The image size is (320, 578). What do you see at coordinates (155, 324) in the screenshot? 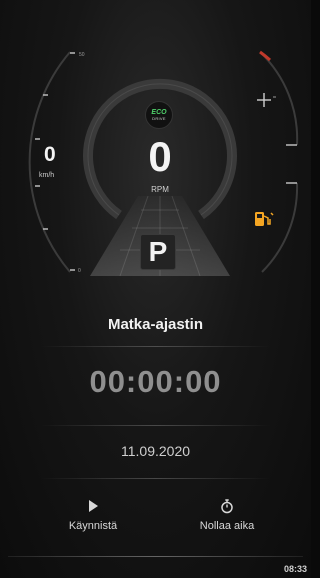
I see `trip-timer-title: Matka-ajastin` at bounding box center [155, 324].